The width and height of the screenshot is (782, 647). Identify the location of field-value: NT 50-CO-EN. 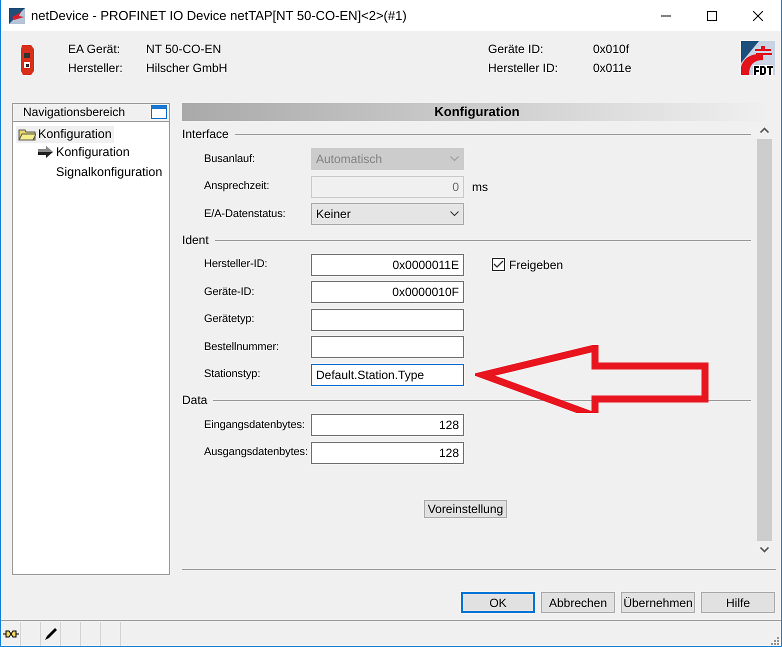
(184, 49).